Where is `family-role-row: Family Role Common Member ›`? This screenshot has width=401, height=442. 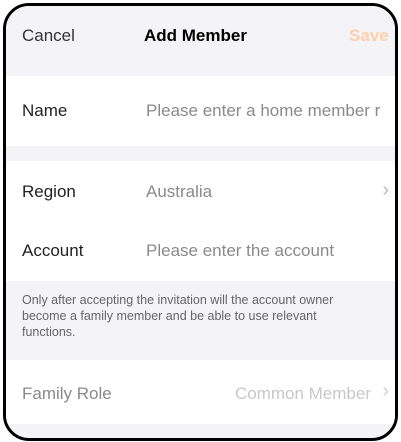
family-role-row: Family Role Common Member › is located at coordinates (200, 392).